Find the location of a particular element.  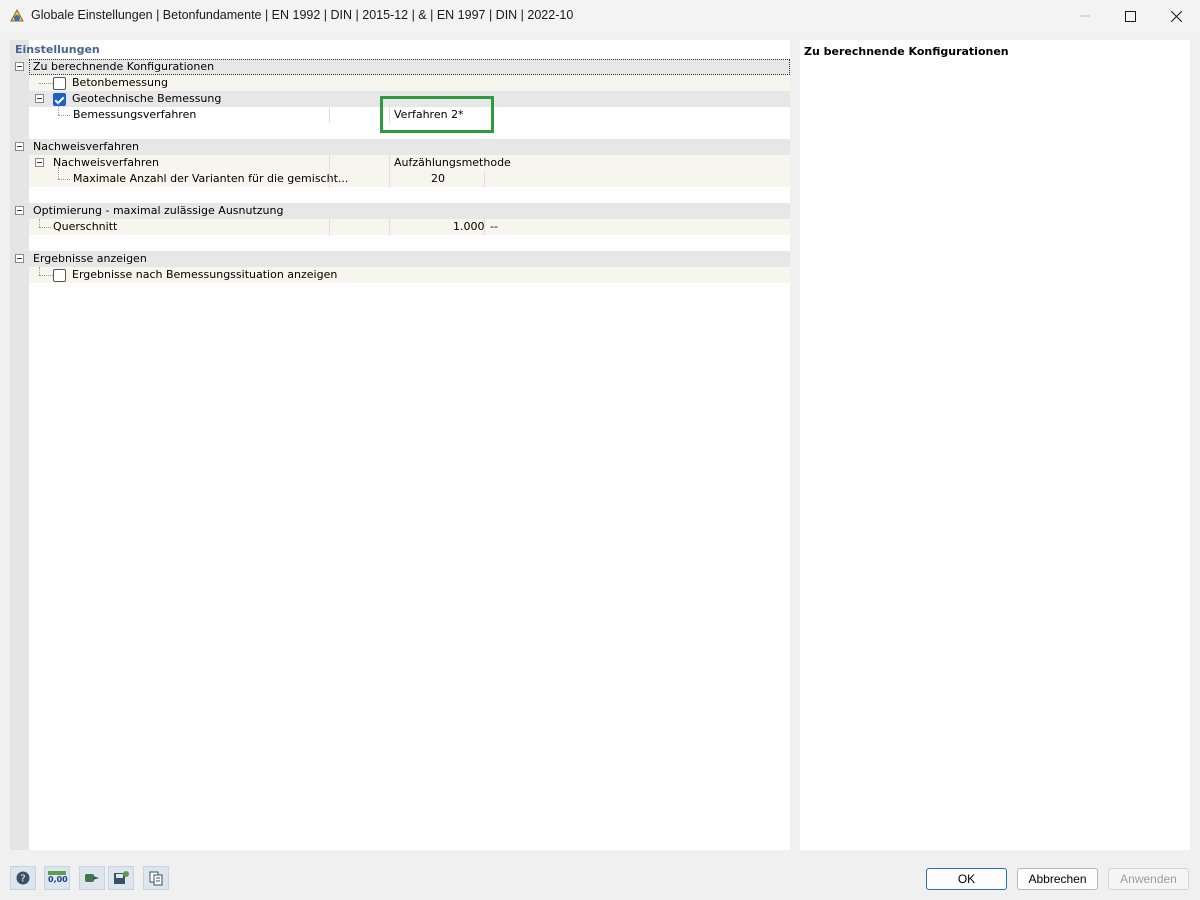

betonbemessung-label: Betonbemessung is located at coordinates (120, 82).